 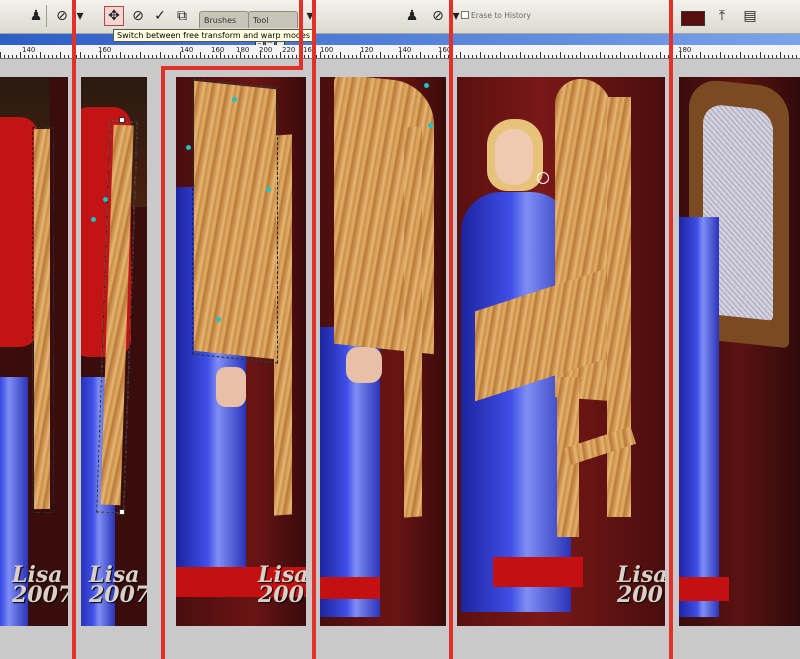 I want to click on chevron-down-icon: ▾, so click(x=310, y=16).